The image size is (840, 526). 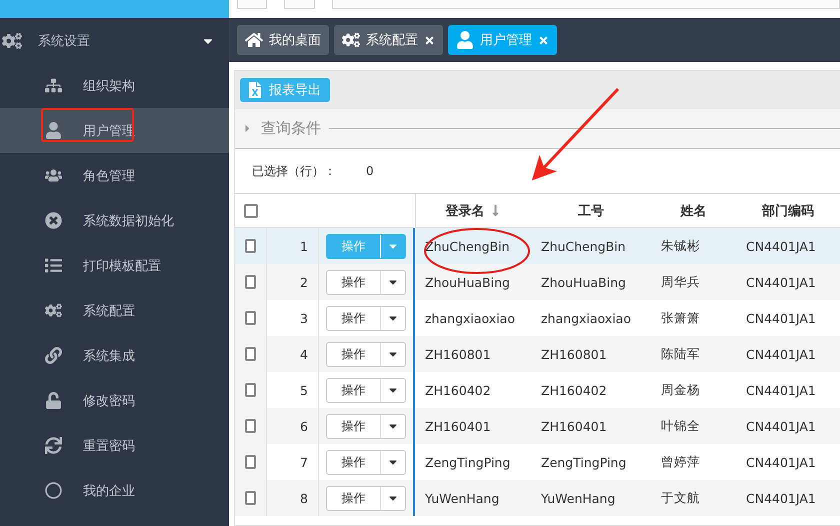 I want to click on table-cell: ZhuChengBin, so click(x=591, y=246).